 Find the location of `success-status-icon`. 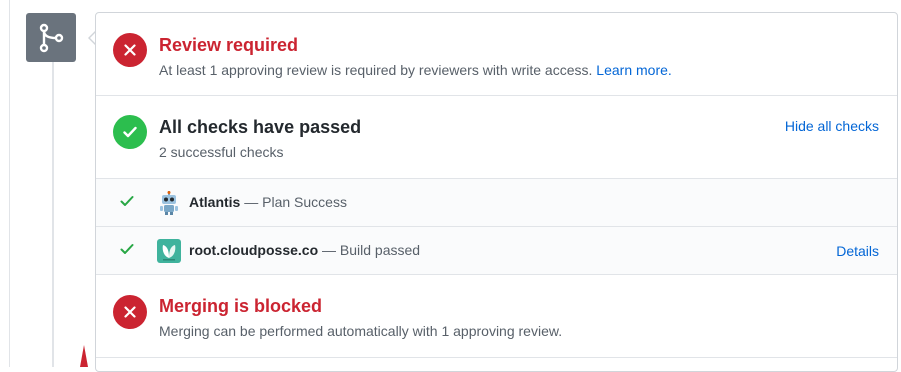

success-status-icon is located at coordinates (130, 132).